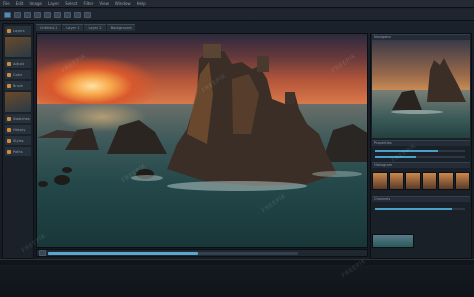 The image size is (474, 297). I want to click on panel-row-brush: Brush, so click(18, 85).